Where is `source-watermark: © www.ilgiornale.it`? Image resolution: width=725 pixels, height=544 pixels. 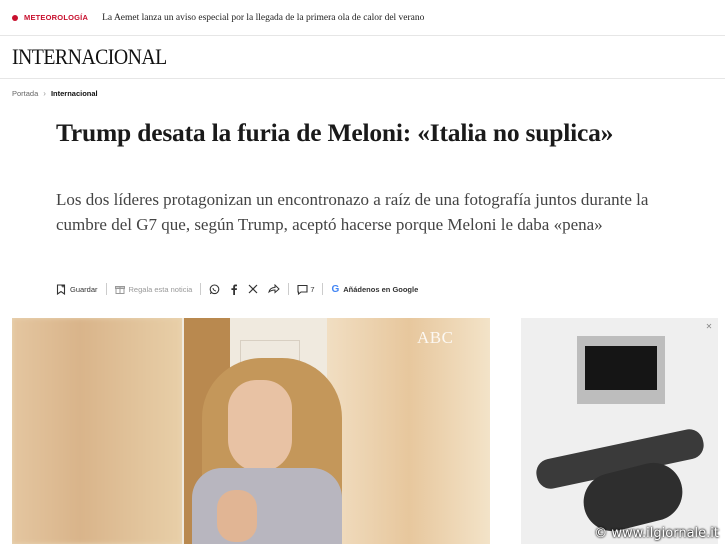 source-watermark: © www.ilgiornale.it is located at coordinates (656, 533).